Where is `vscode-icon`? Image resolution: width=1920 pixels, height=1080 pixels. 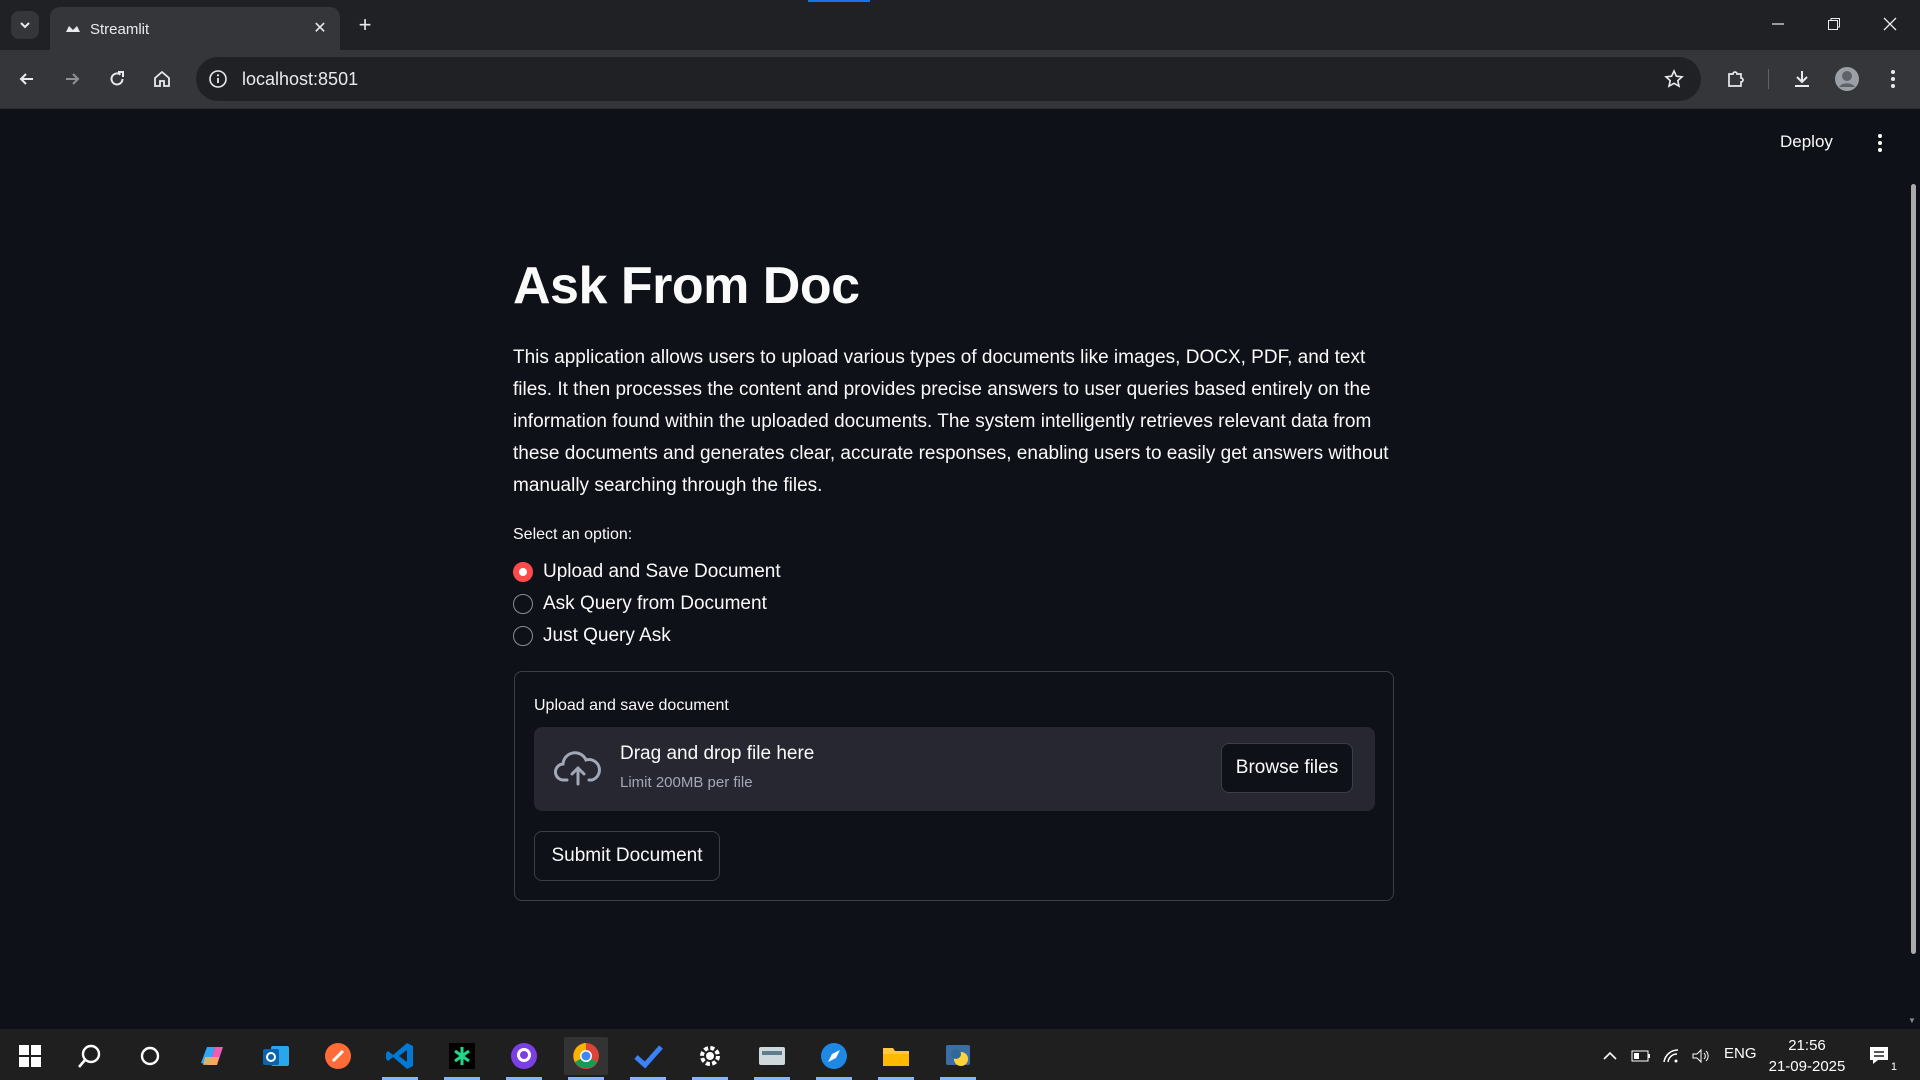
vscode-icon is located at coordinates (399, 1056).